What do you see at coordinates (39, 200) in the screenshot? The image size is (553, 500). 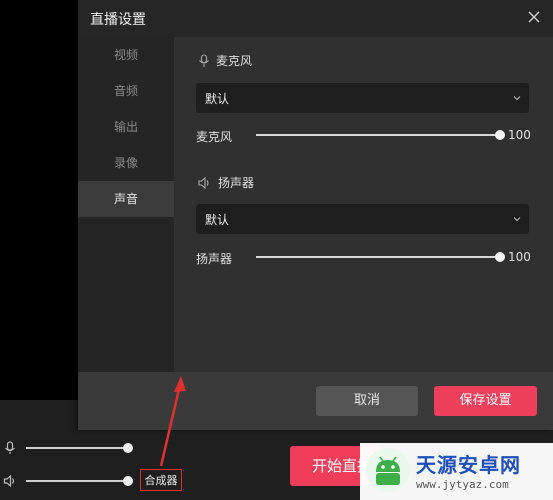 I see `video-preview-area` at bounding box center [39, 200].